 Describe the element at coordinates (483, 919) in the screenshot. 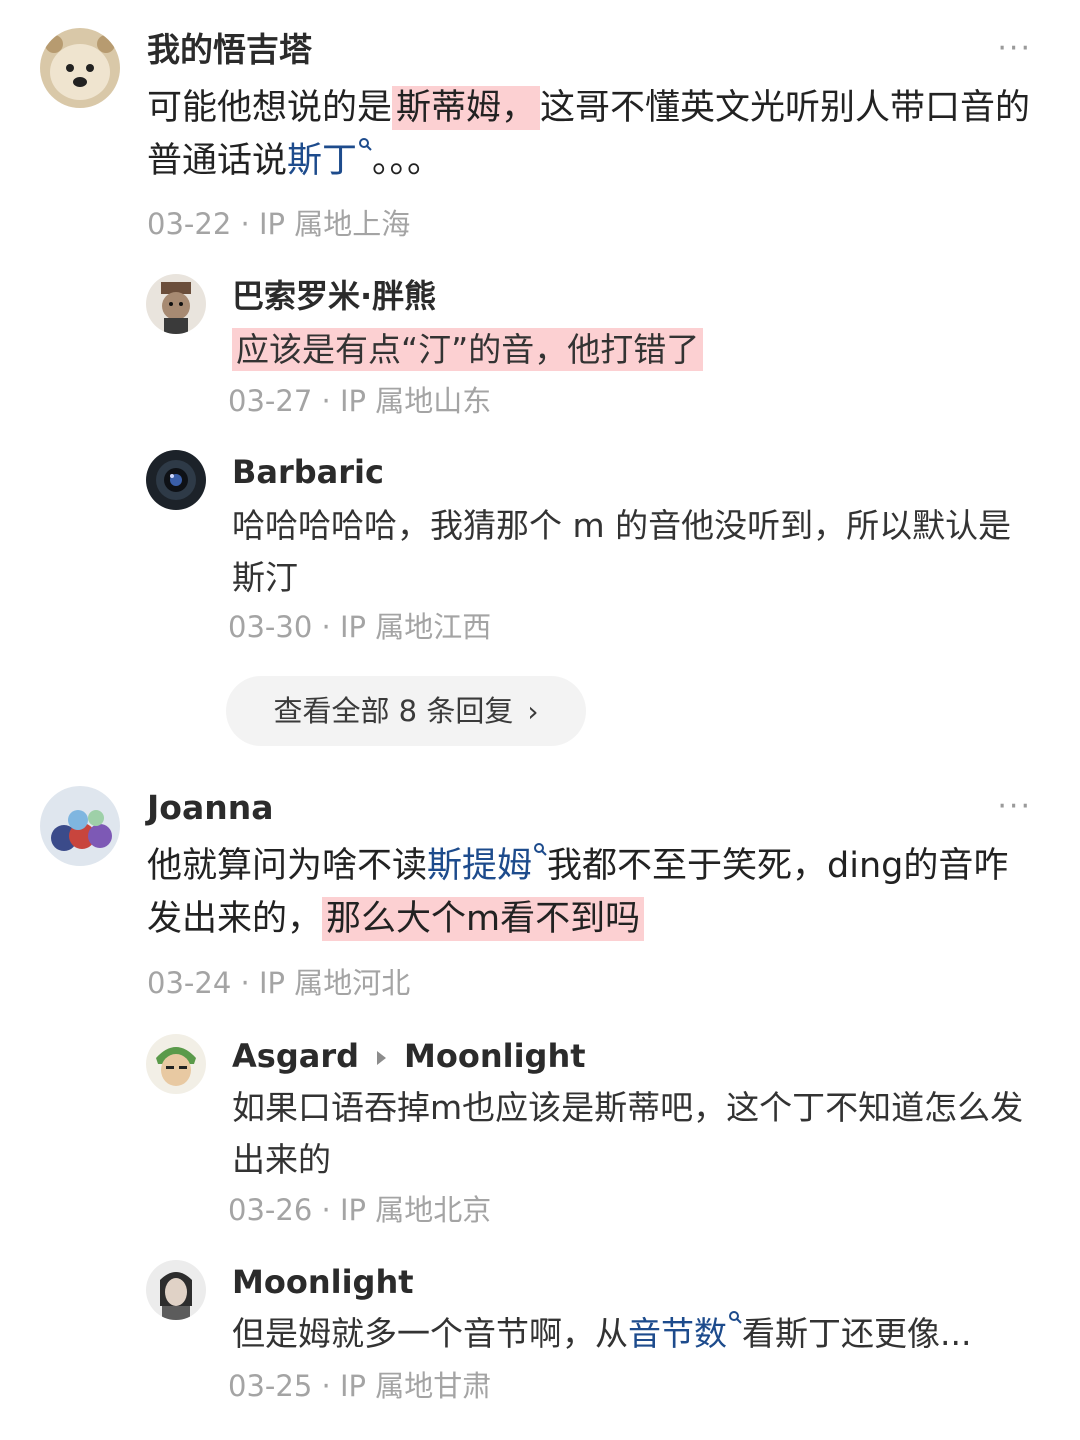

I see `highlight: 那么大个m看不到吗` at that location.